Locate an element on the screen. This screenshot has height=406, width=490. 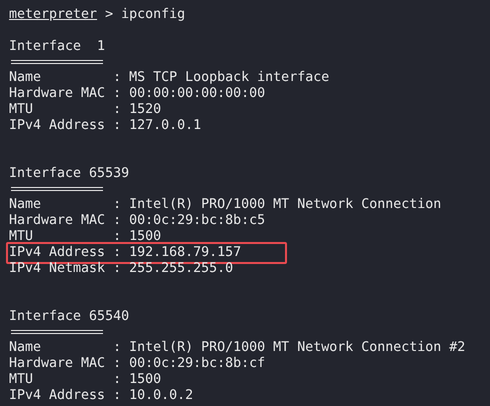
output-line: IPv4 Address : 10.0.0.2 is located at coordinates (101, 396).